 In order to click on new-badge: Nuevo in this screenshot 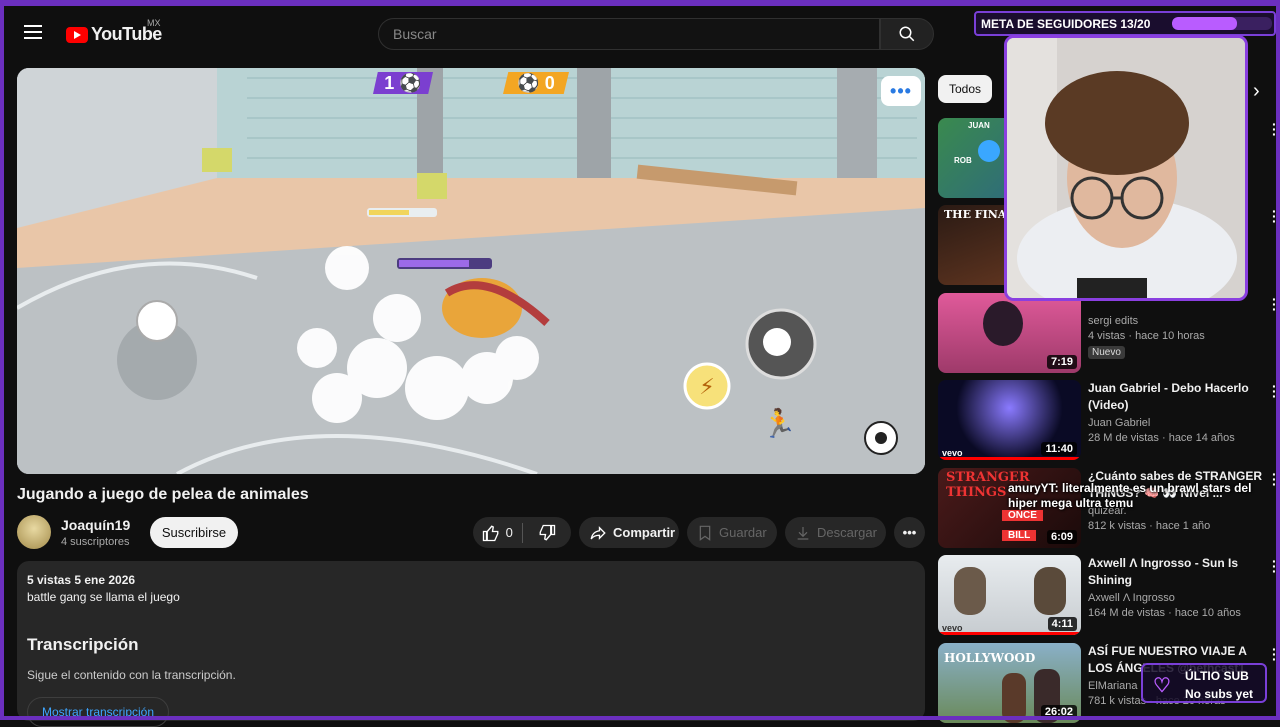, I will do `click(1106, 352)`.